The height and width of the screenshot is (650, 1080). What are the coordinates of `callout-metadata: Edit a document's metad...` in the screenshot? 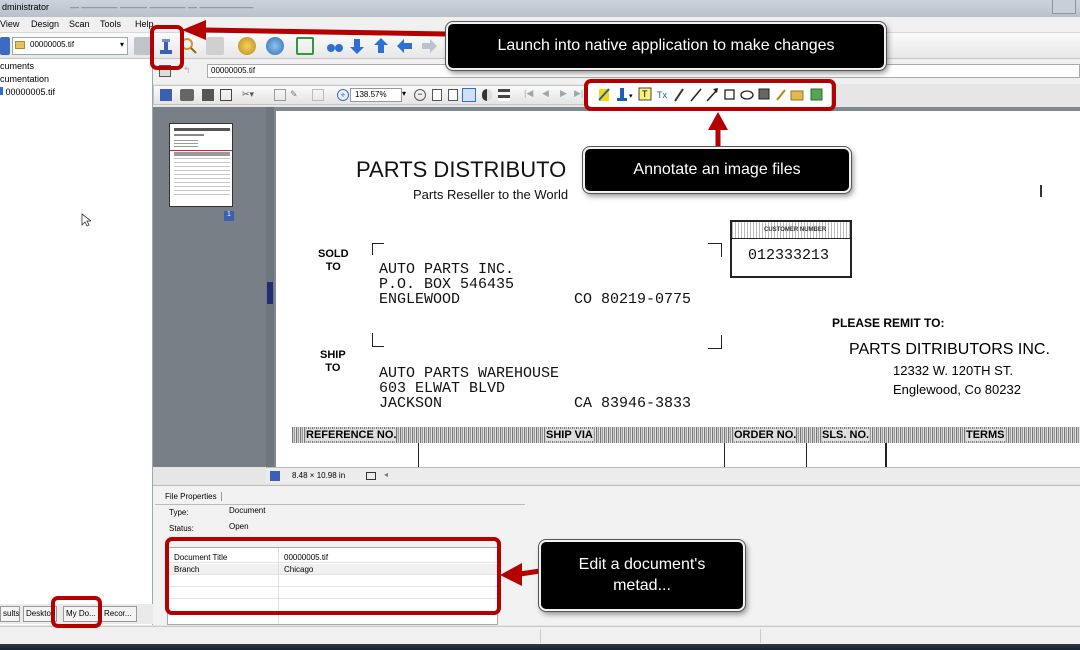 It's located at (642, 575).